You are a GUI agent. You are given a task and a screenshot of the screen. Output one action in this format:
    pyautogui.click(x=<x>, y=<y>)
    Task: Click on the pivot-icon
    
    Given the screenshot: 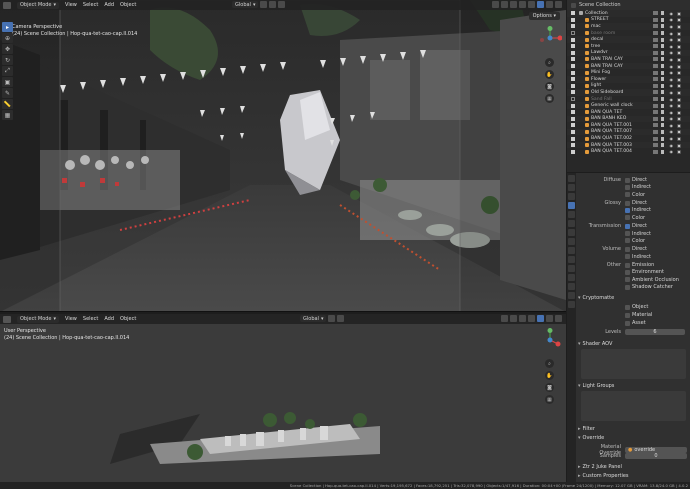 What is the action you would take?
    pyautogui.click(x=264, y=4)
    